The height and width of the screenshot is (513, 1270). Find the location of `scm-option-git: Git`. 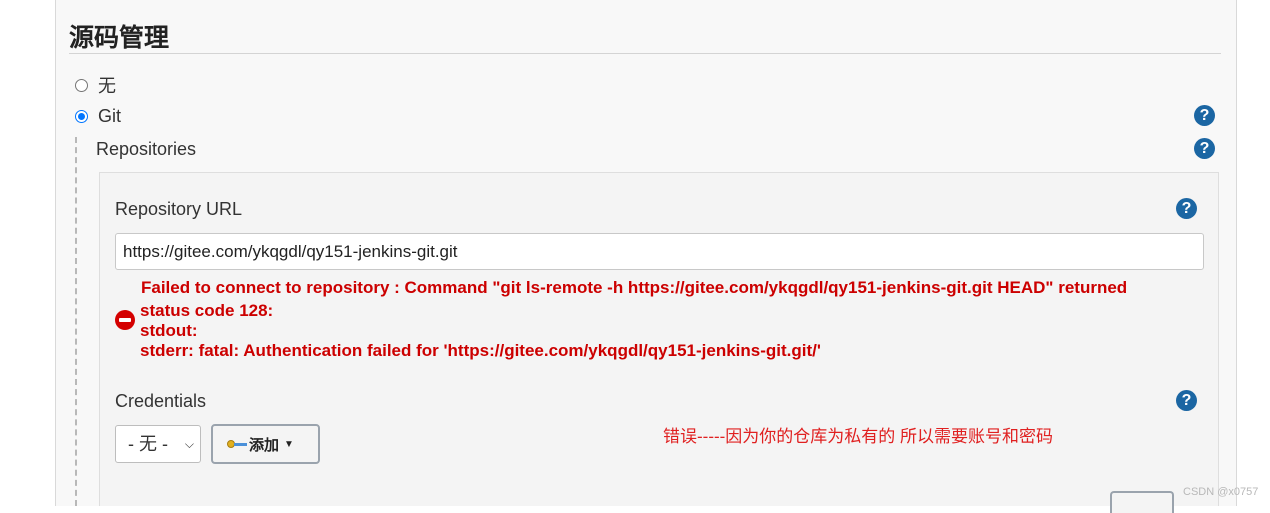

scm-option-git: Git is located at coordinates (98, 116).